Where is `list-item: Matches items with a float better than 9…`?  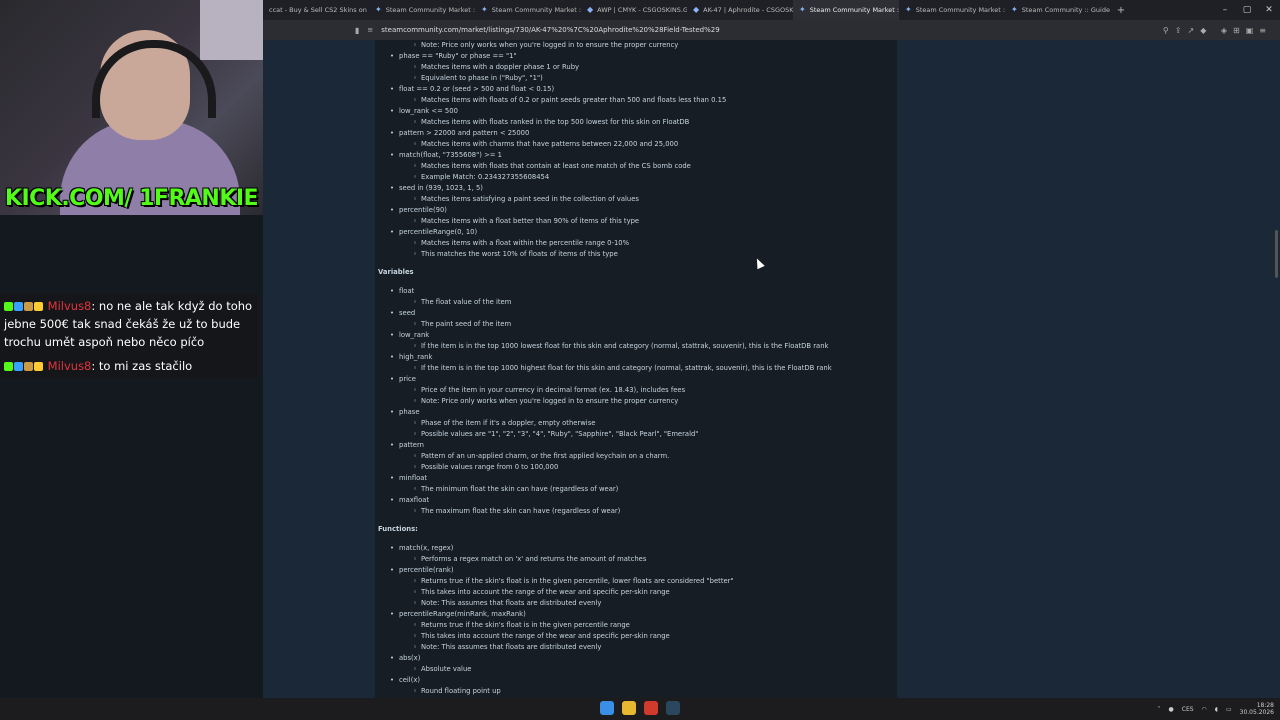
list-item: Matches items with a float better than 9… is located at coordinates (605, 221).